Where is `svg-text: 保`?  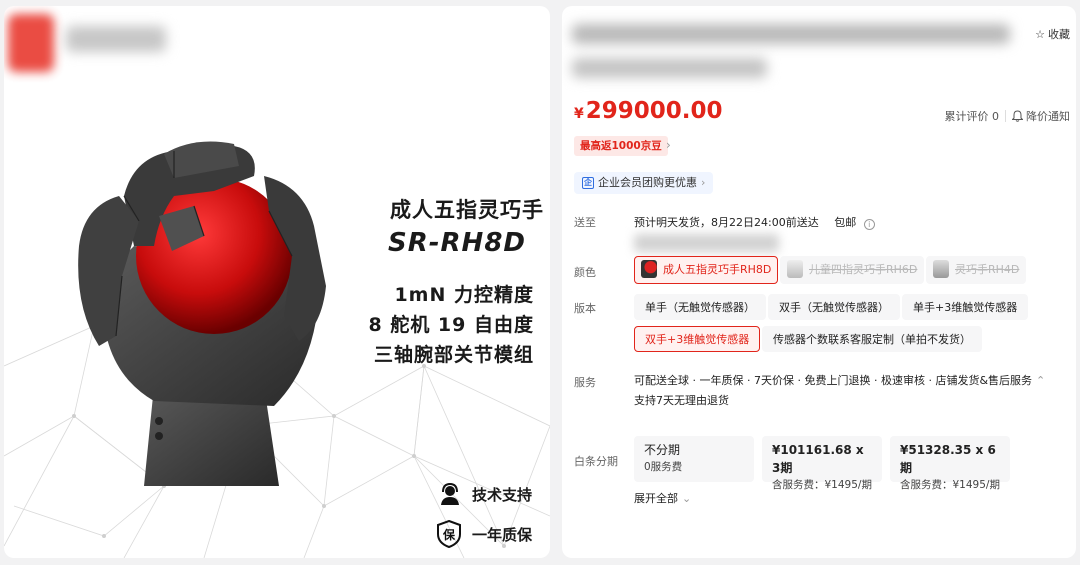 svg-text: 保 is located at coordinates (449, 534).